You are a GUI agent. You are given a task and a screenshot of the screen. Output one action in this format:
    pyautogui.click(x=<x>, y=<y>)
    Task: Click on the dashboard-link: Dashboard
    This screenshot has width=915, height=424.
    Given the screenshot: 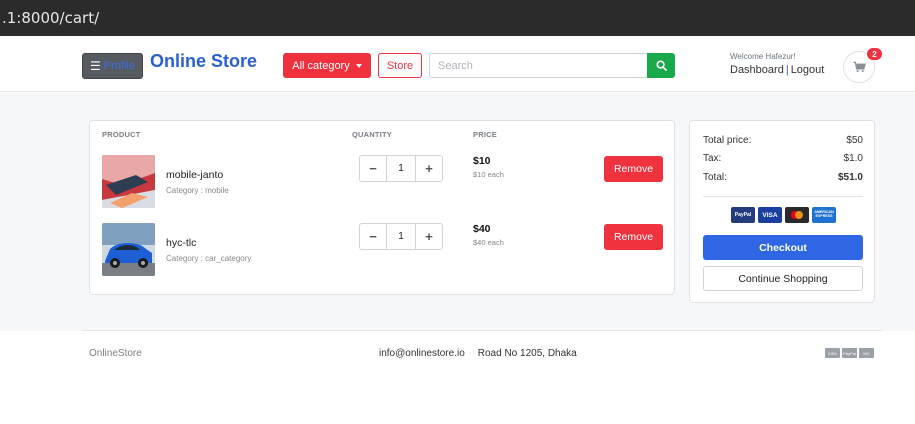 What is the action you would take?
    pyautogui.click(x=757, y=70)
    